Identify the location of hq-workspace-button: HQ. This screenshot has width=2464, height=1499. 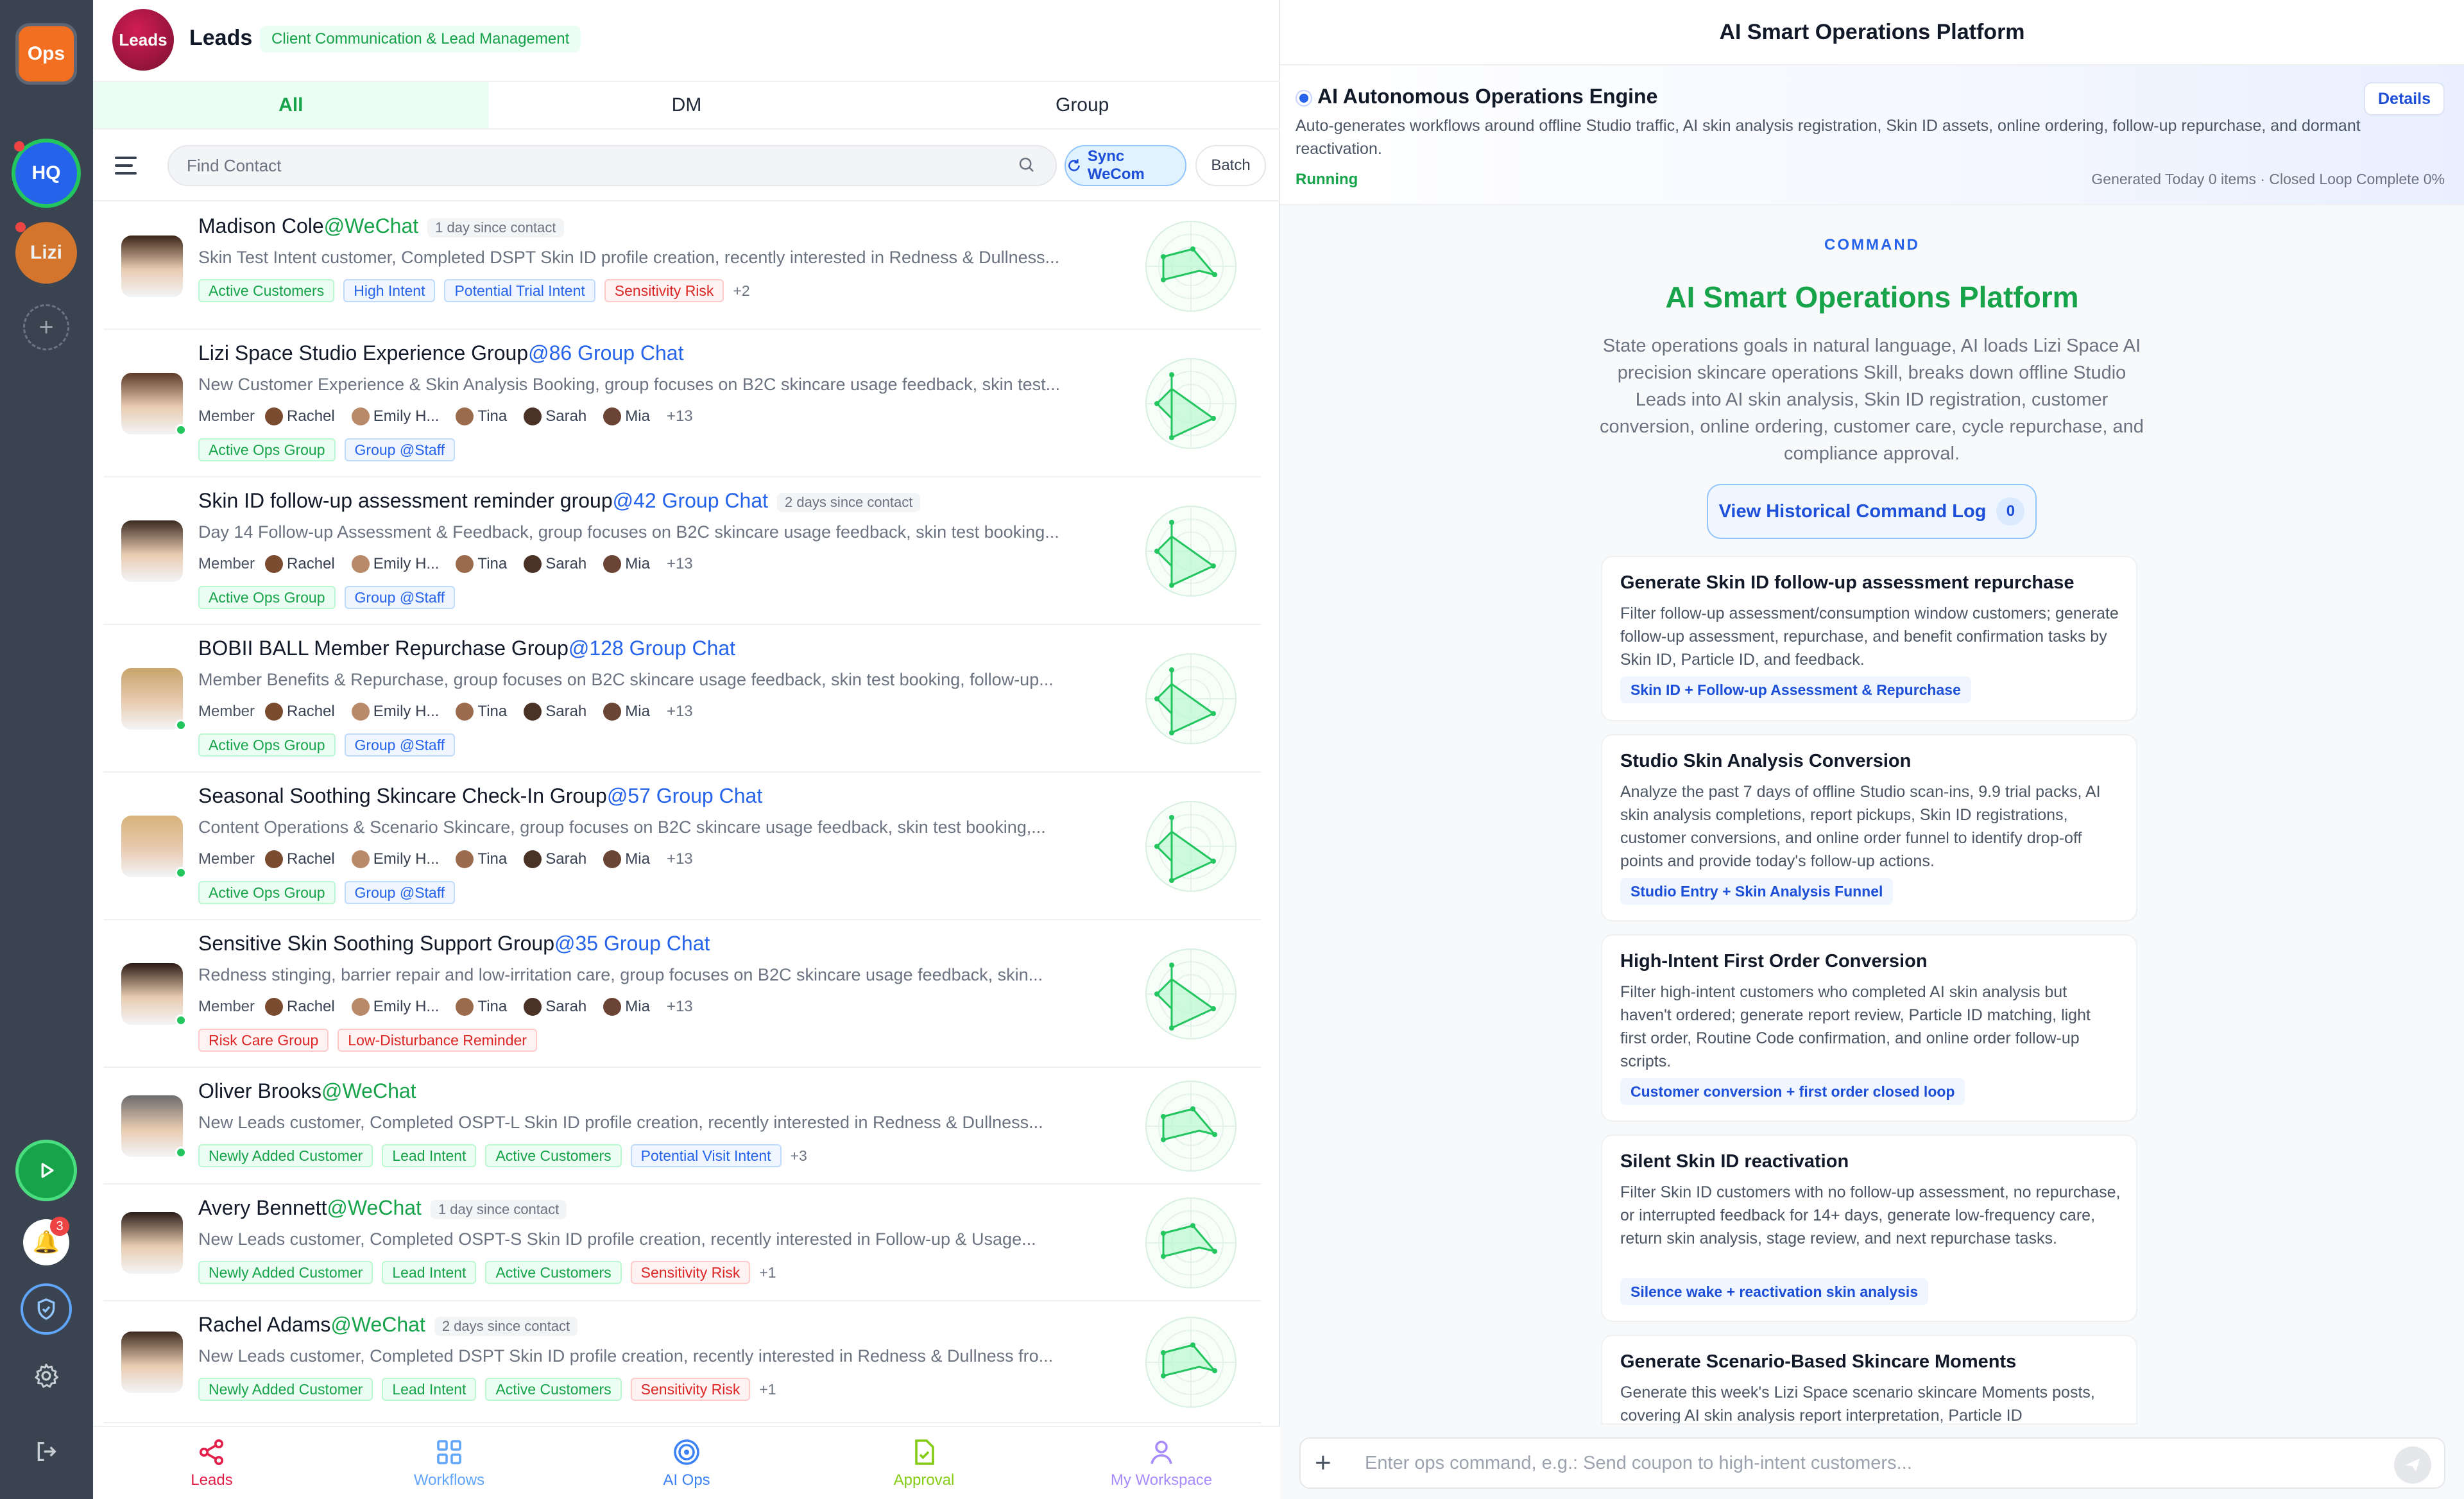
(46, 173).